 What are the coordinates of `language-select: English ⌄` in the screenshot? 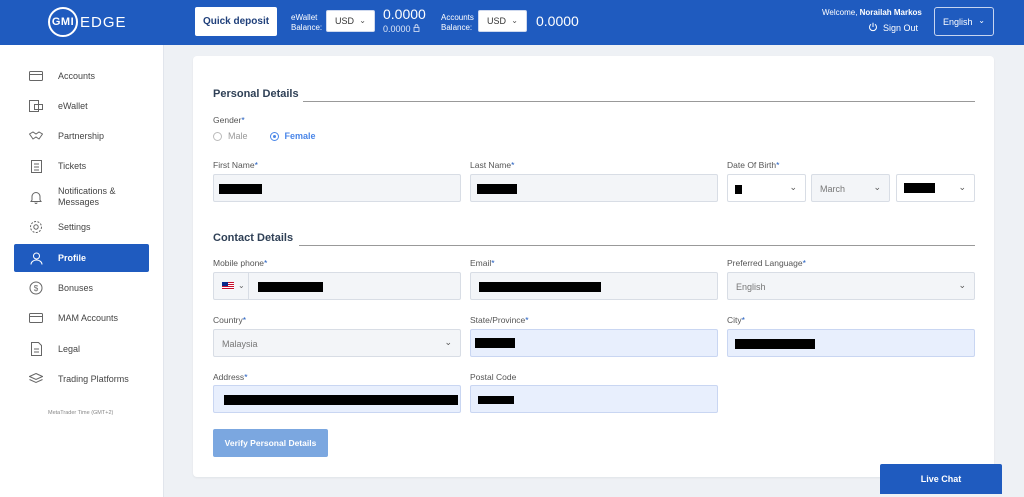 It's located at (964, 21).